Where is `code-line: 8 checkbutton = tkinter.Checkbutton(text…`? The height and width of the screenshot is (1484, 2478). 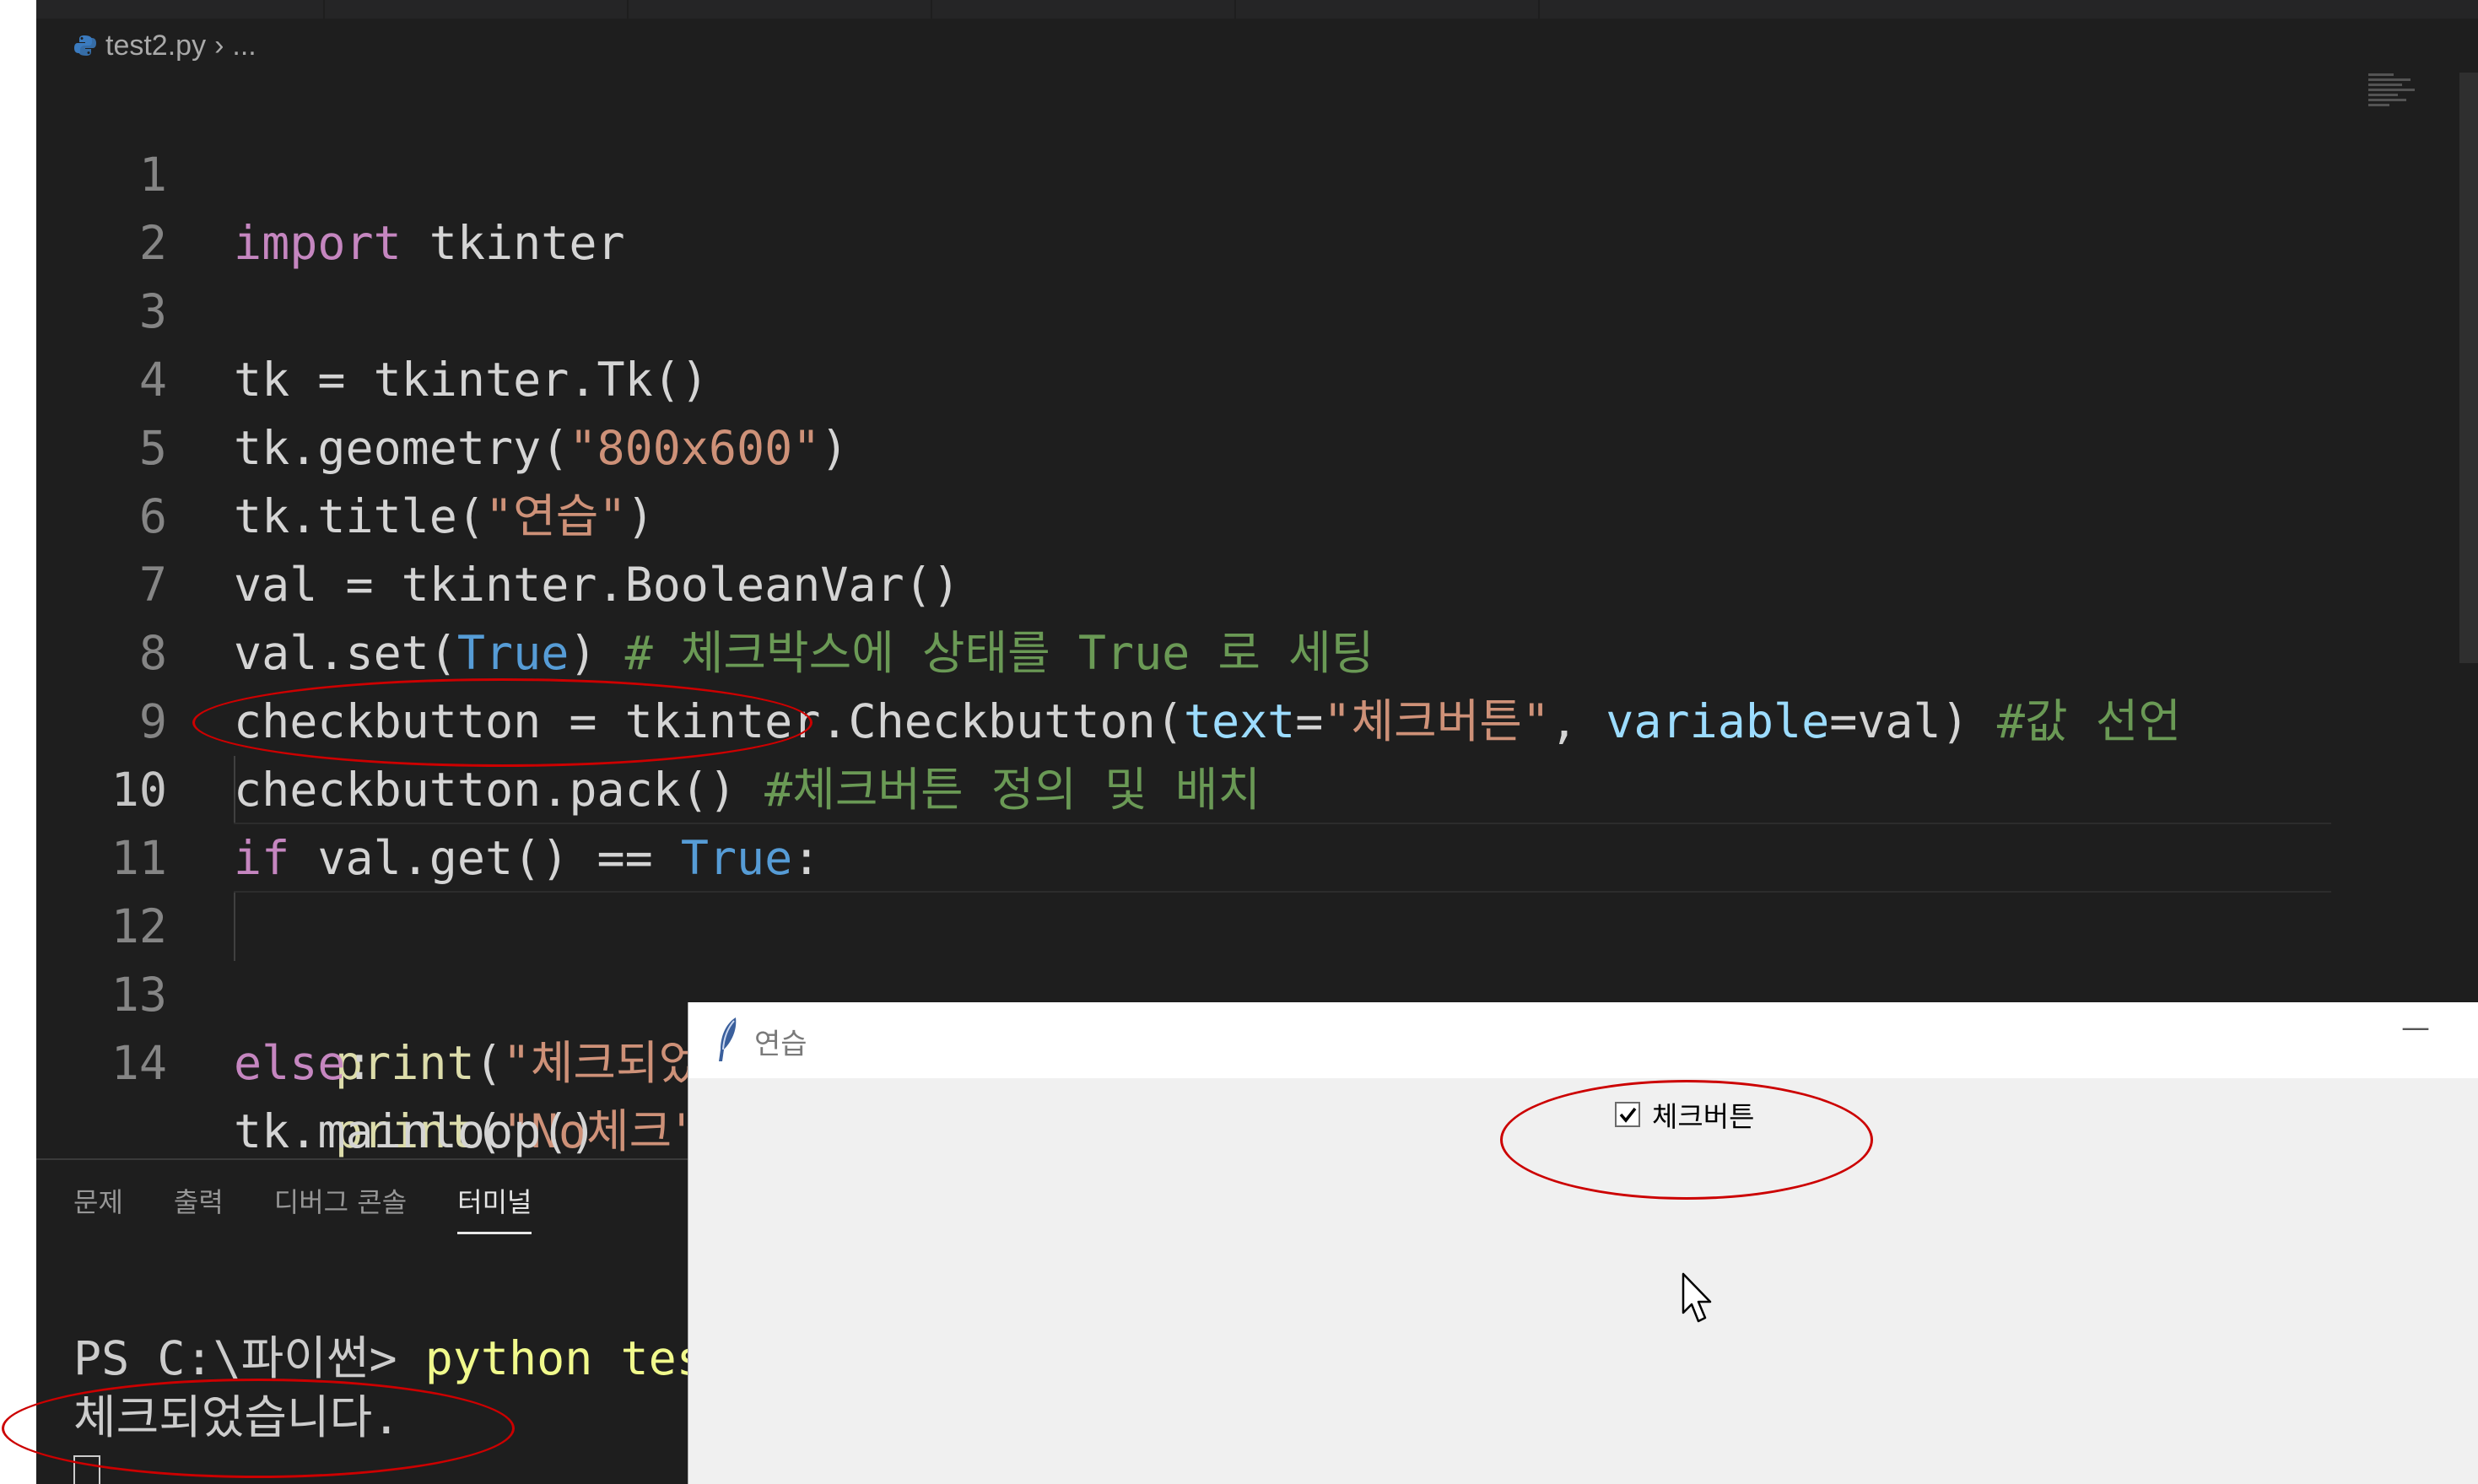 code-line: 8 checkbutton = tkinter.Checkbutton(text… is located at coordinates (1183, 649).